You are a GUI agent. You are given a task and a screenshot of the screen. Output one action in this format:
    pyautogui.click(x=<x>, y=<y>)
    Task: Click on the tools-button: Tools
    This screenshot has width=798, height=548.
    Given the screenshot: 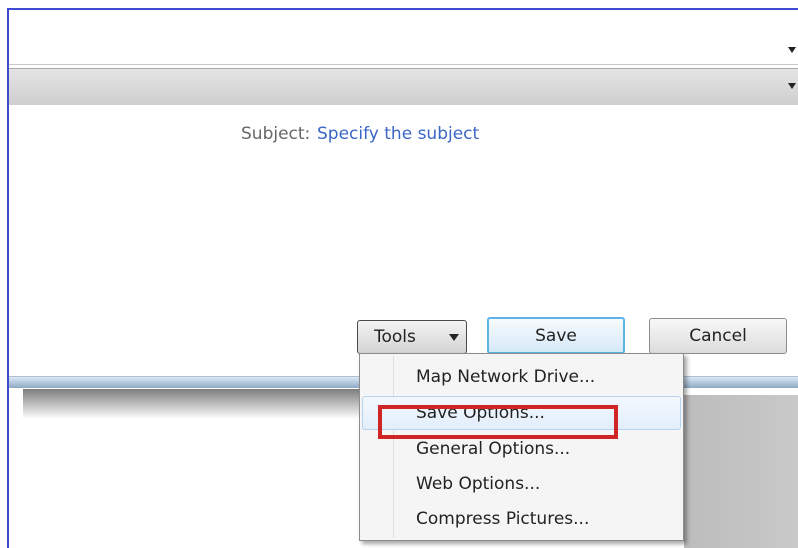 What is the action you would take?
    pyautogui.click(x=412, y=337)
    